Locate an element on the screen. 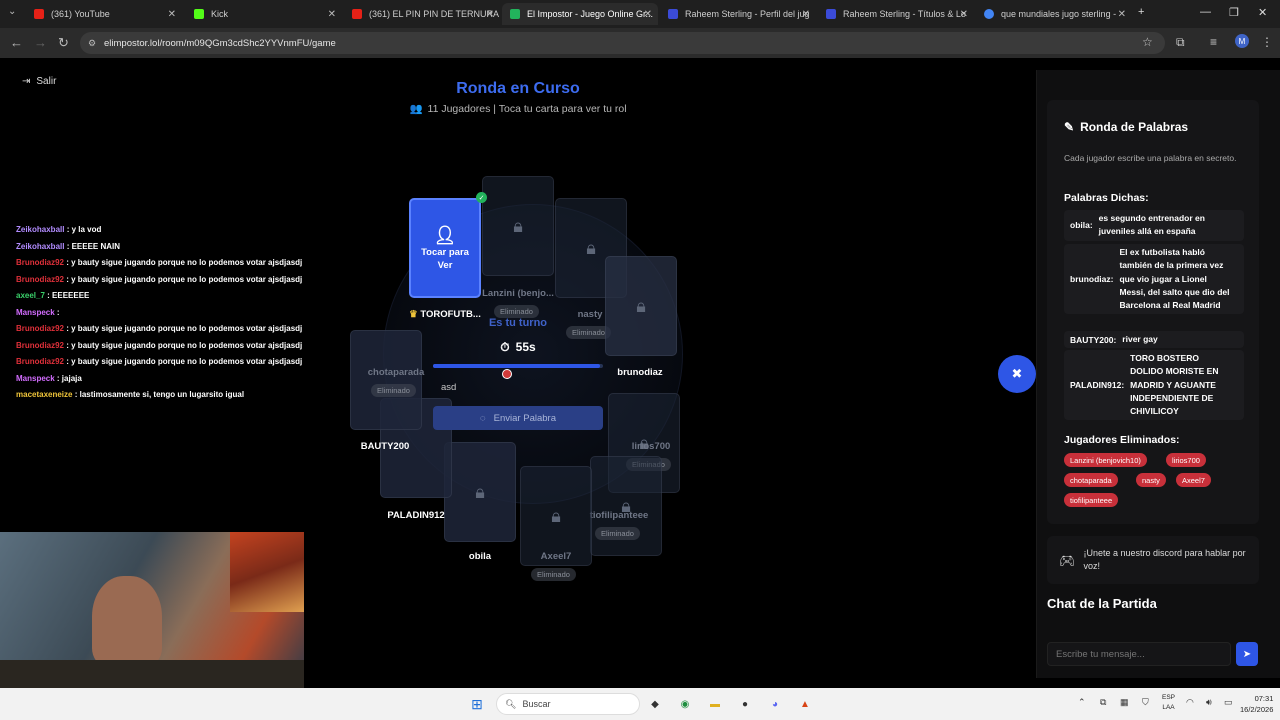 The width and height of the screenshot is (1280, 720). network-icon: ⧉ is located at coordinates (1103, 702).